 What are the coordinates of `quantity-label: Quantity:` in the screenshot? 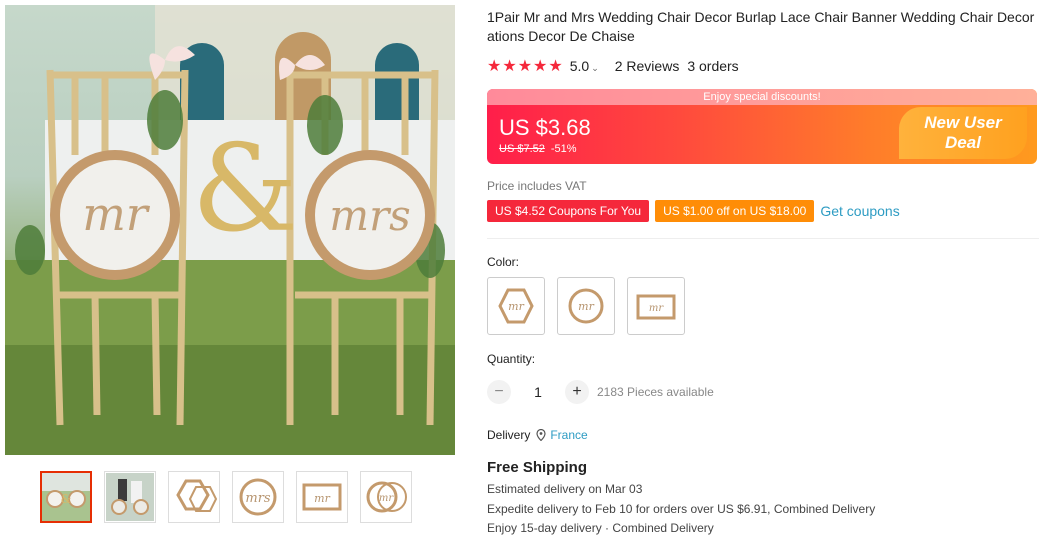 It's located at (511, 359).